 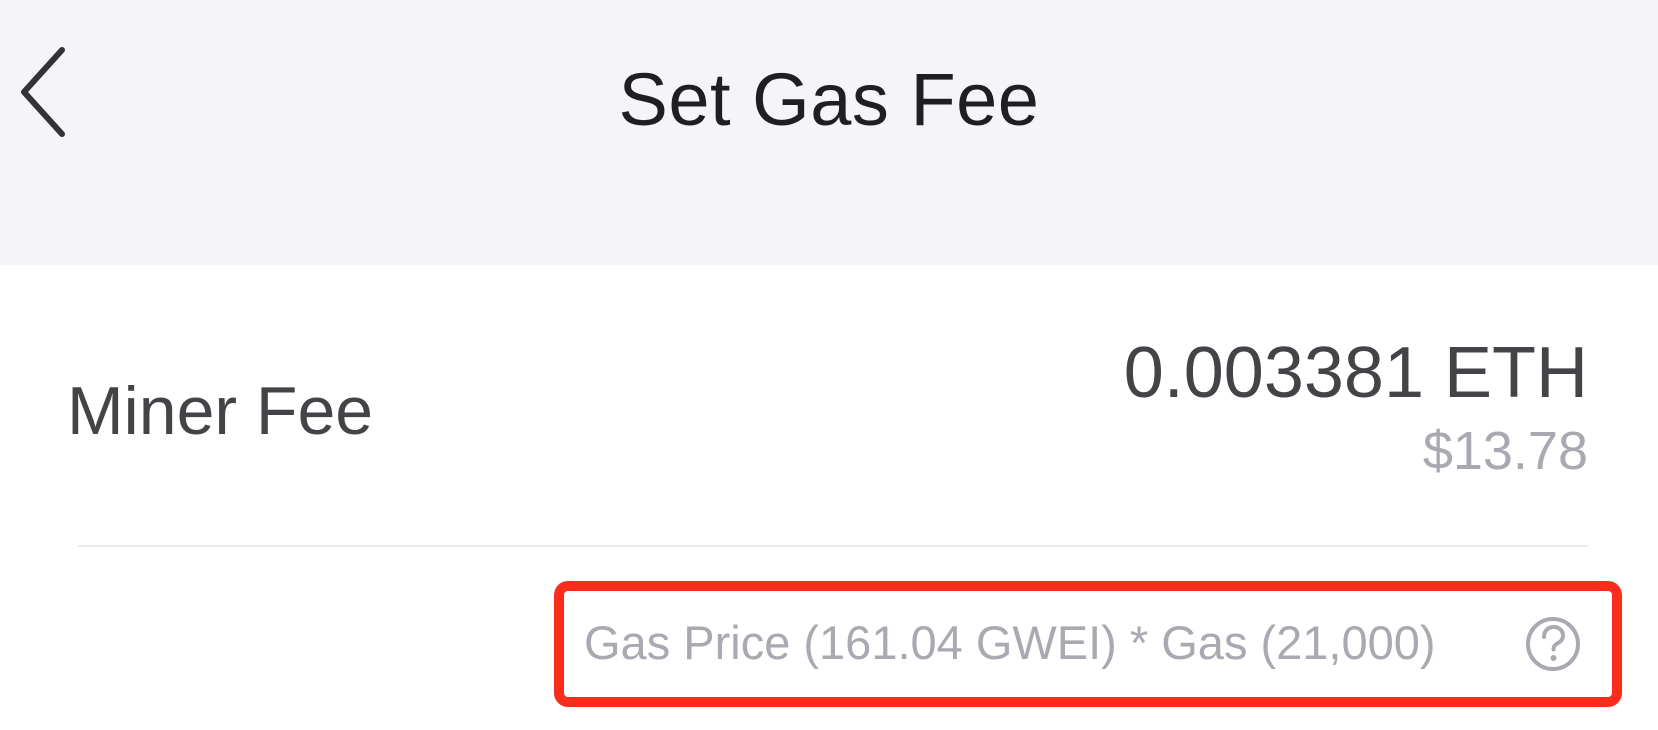 I want to click on miner-fee-eth-value: 0.003381 ETH, so click(x=1355, y=373).